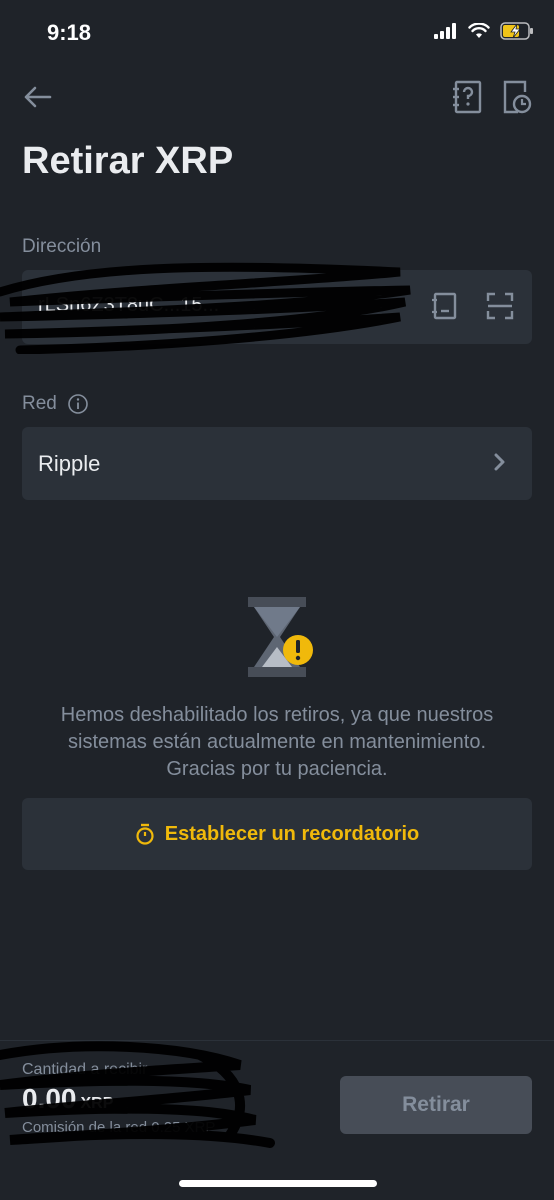 Image resolution: width=554 pixels, height=1200 pixels. What do you see at coordinates (292, 833) in the screenshot?
I see `set-reminder-label: Establecer un recordatorio` at bounding box center [292, 833].